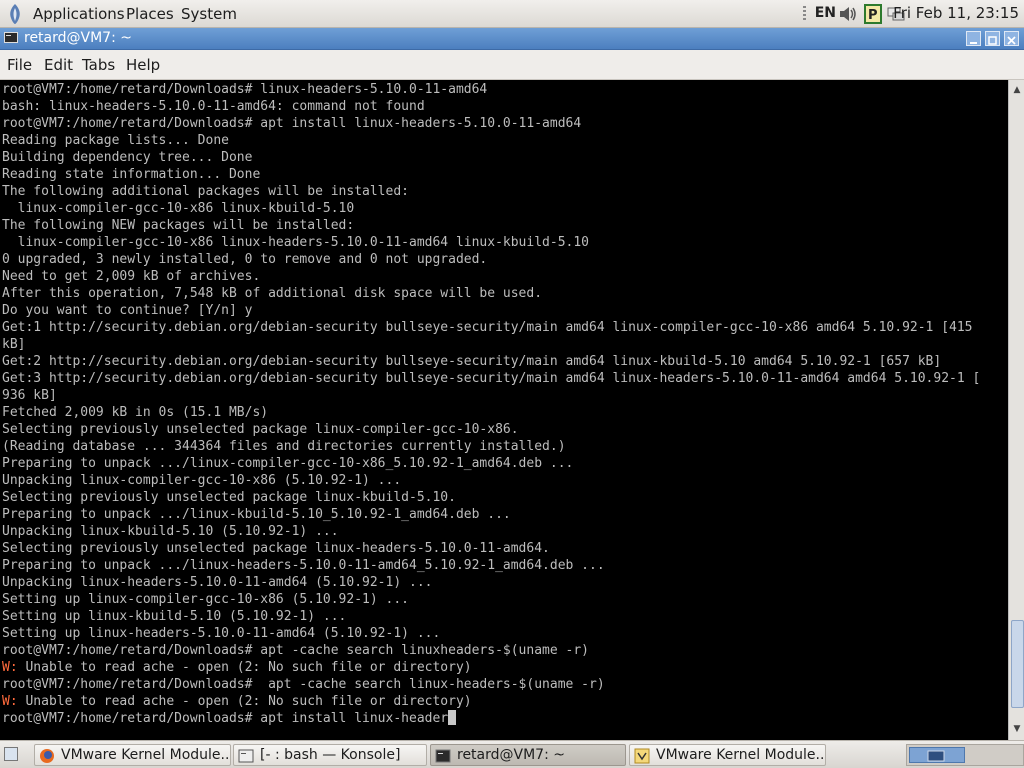  Describe the element at coordinates (131, 276) in the screenshot. I see `terminal-line: Need to get 2,009 kB of archives.` at that location.